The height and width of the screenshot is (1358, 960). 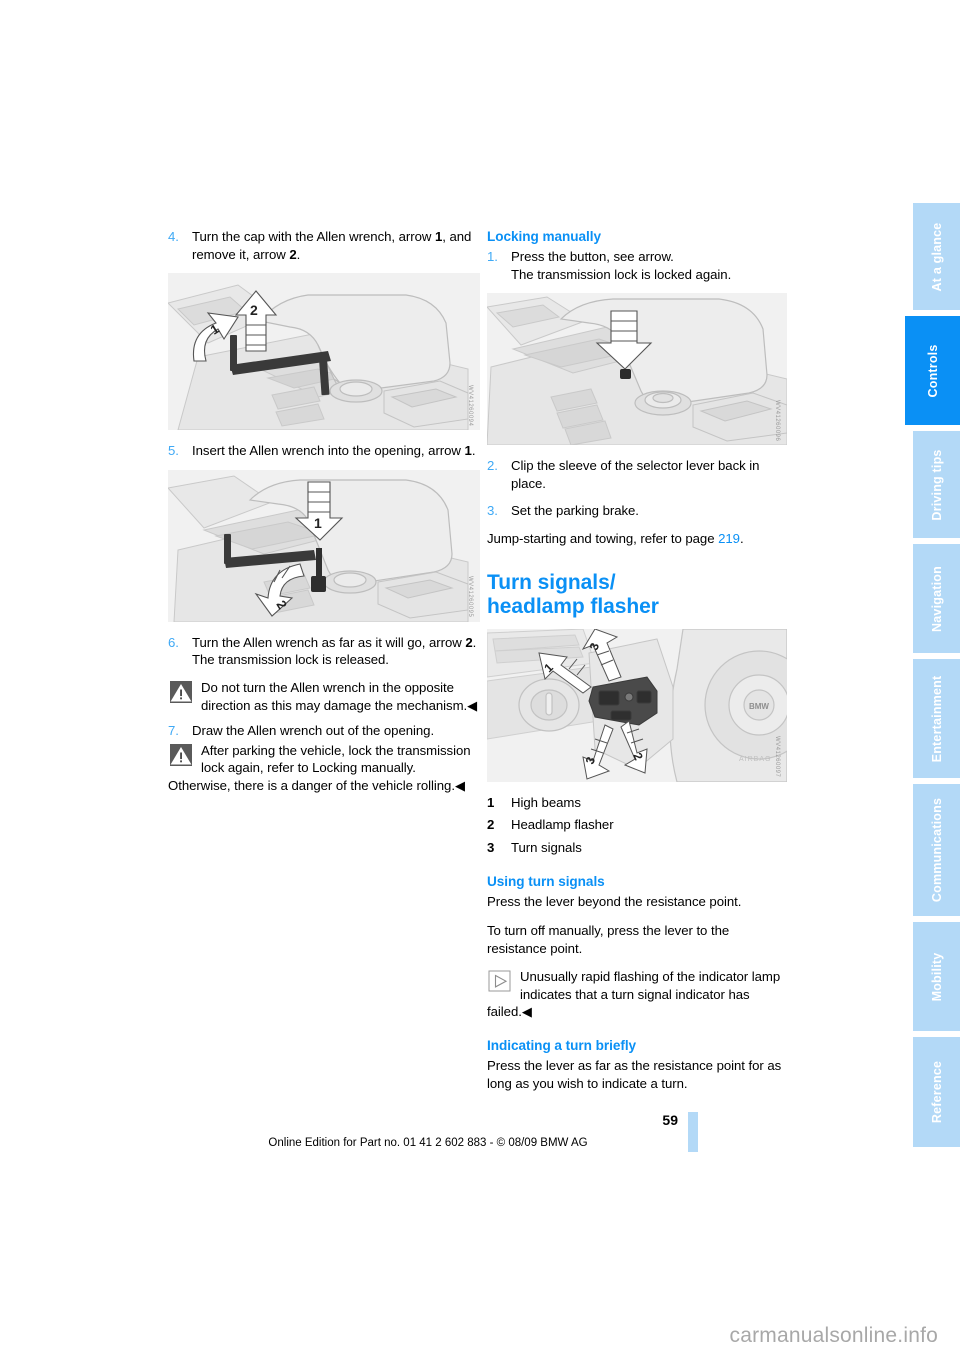 I want to click on step-number: 1., so click(x=492, y=256).